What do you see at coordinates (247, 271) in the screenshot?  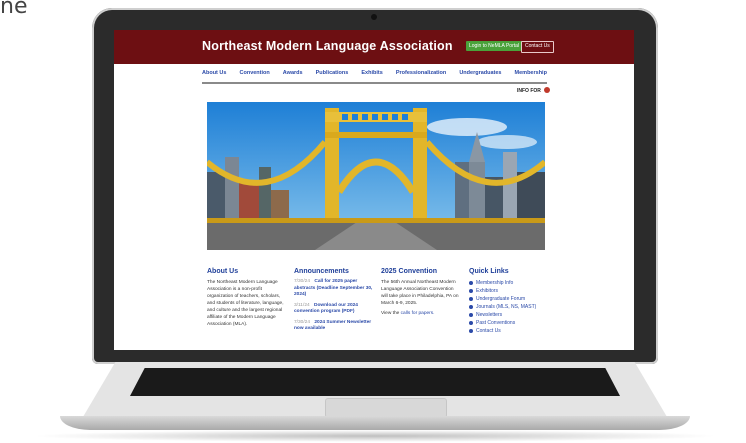 I see `about-heading: About Us` at bounding box center [247, 271].